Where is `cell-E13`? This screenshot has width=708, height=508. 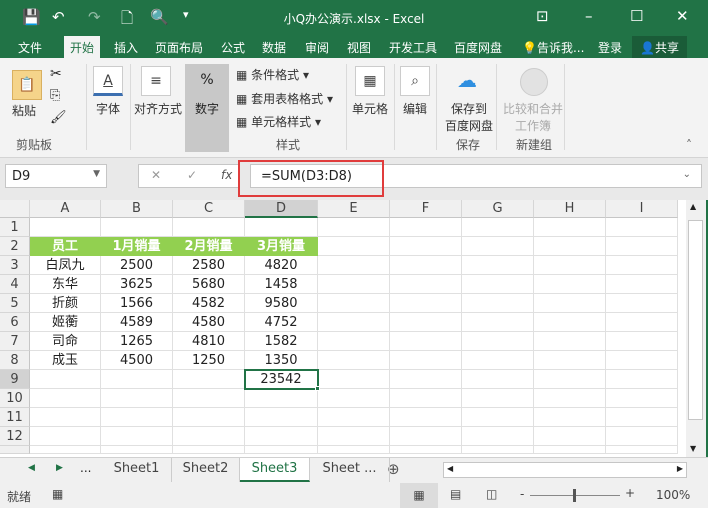
cell-E13 is located at coordinates (354, 450).